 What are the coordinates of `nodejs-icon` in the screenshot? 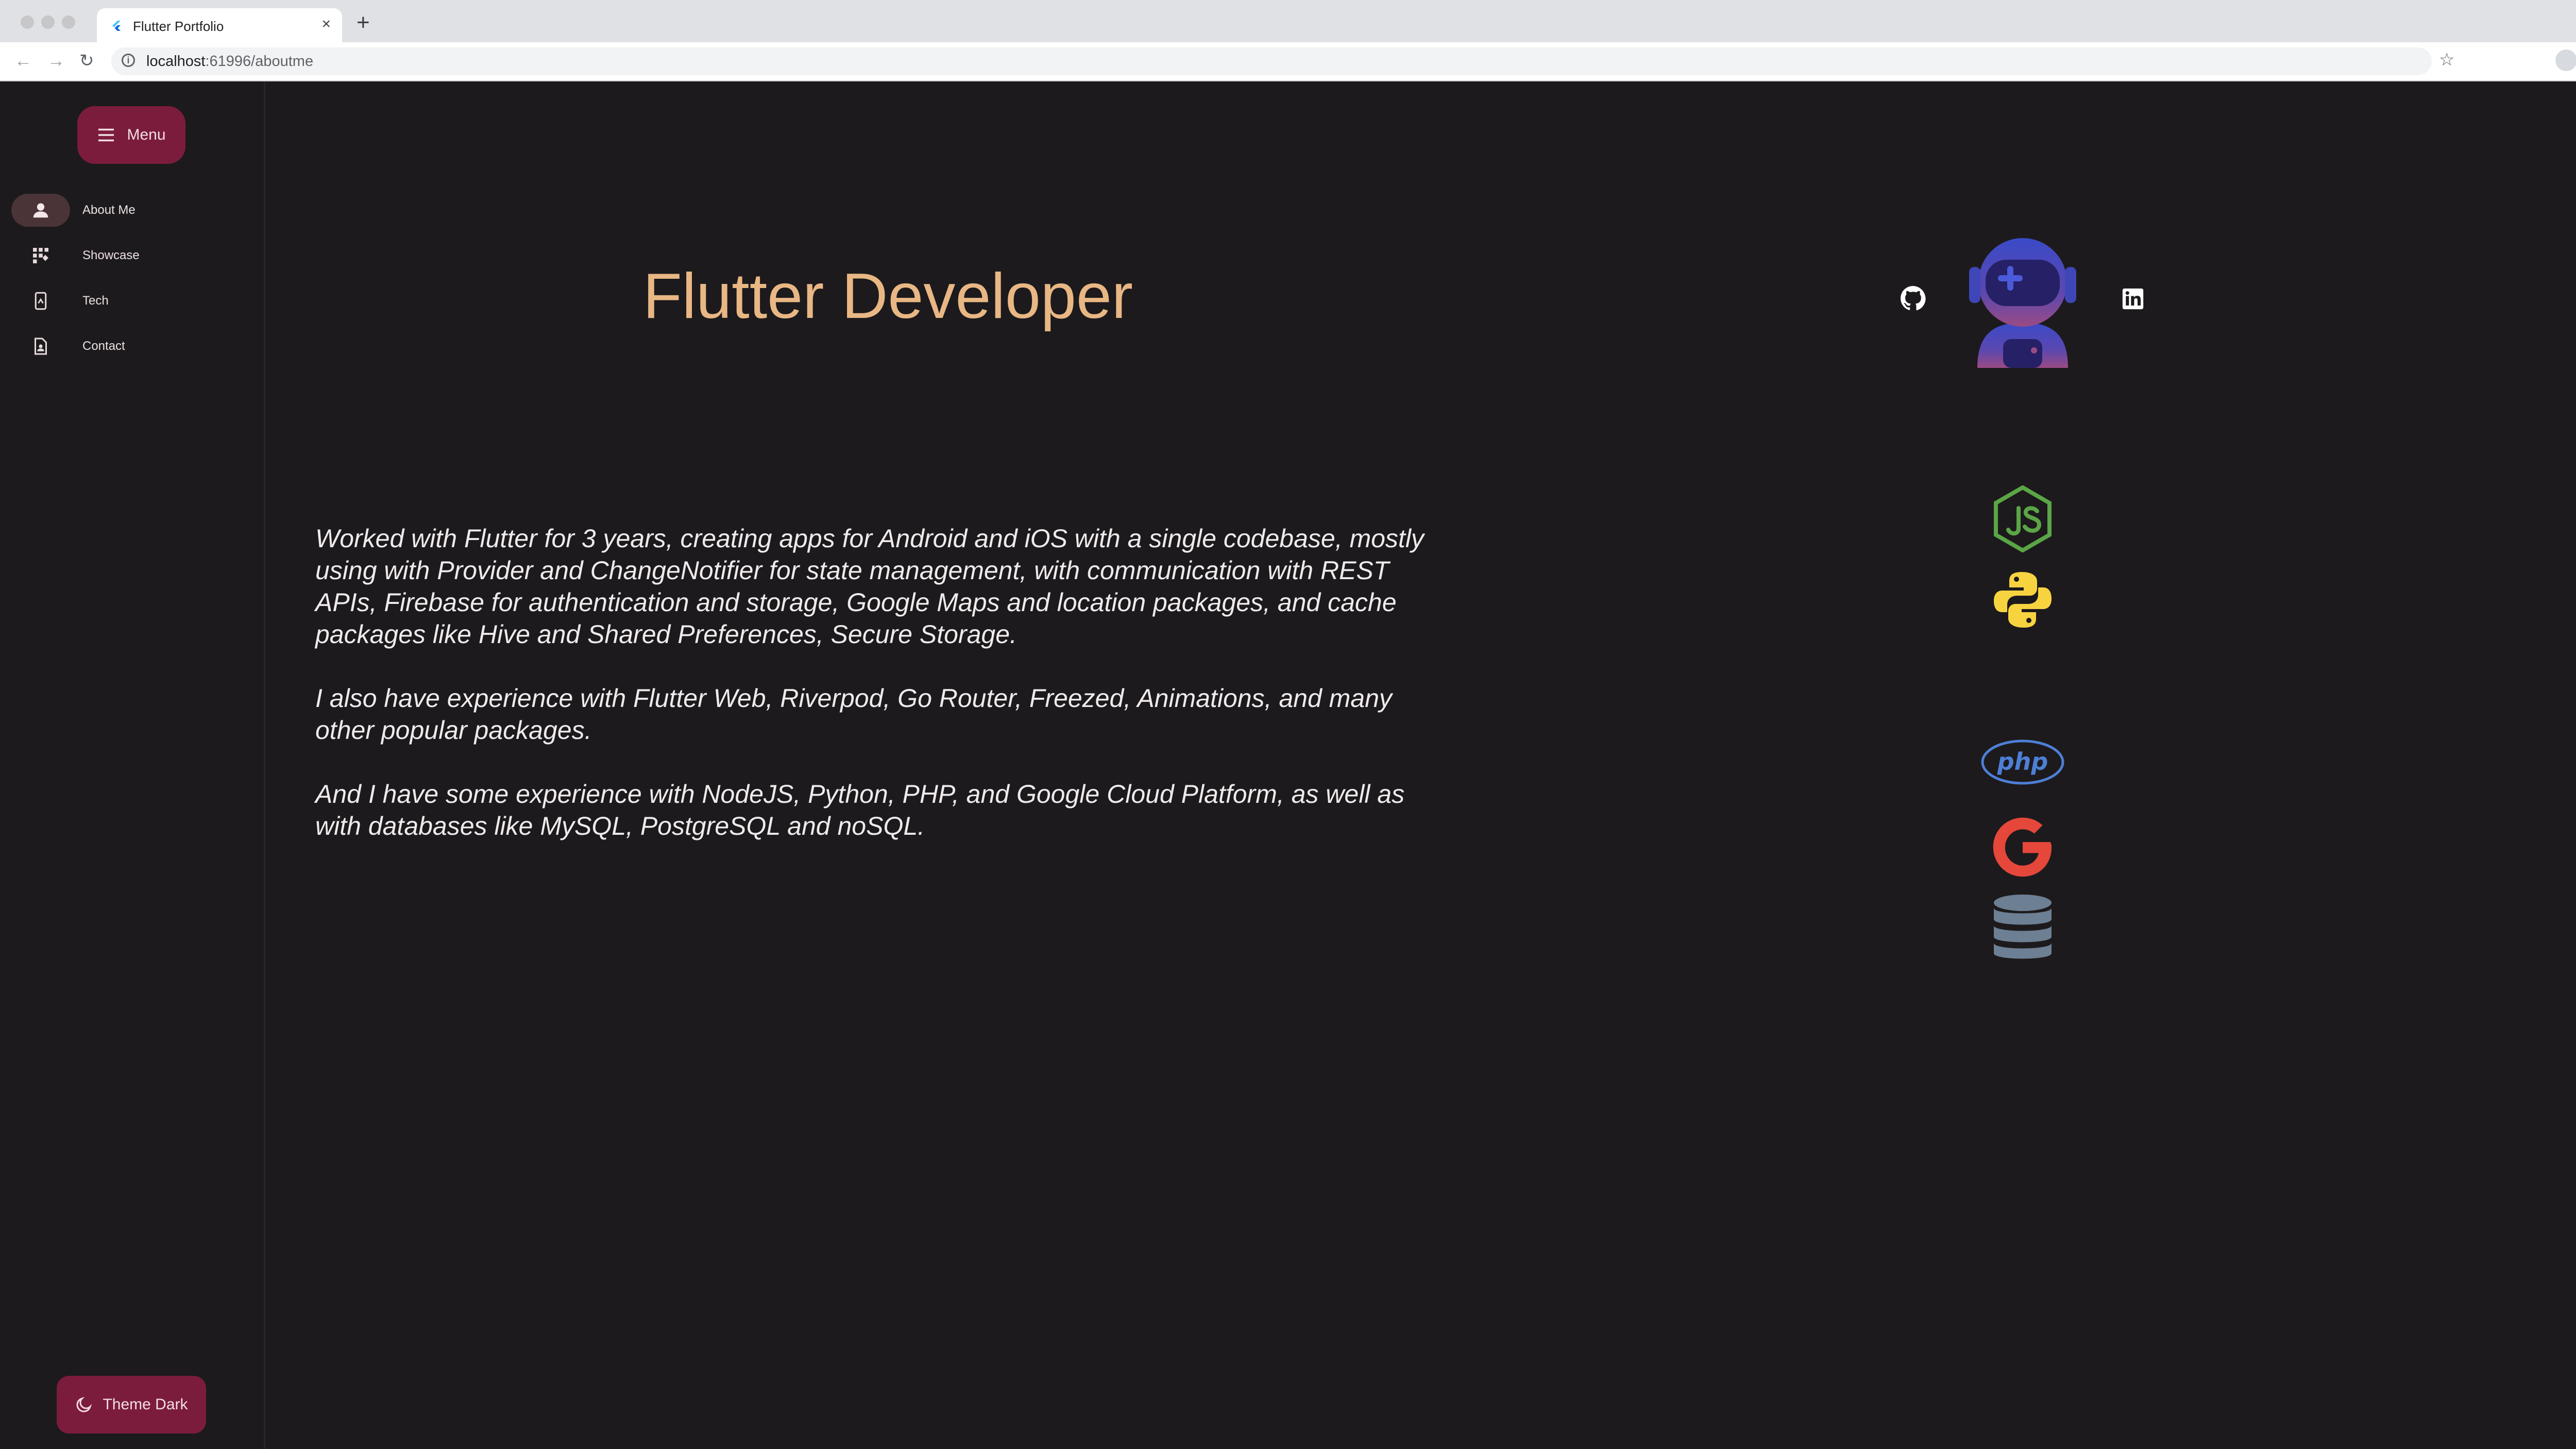 It's located at (2023, 518).